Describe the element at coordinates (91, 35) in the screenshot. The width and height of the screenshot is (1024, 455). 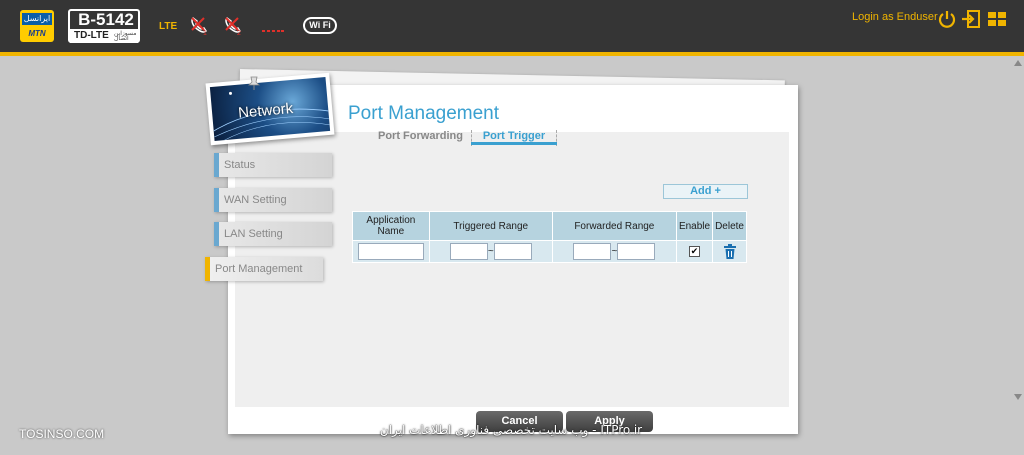
I see `device-model-tech: TD-LTE` at that location.